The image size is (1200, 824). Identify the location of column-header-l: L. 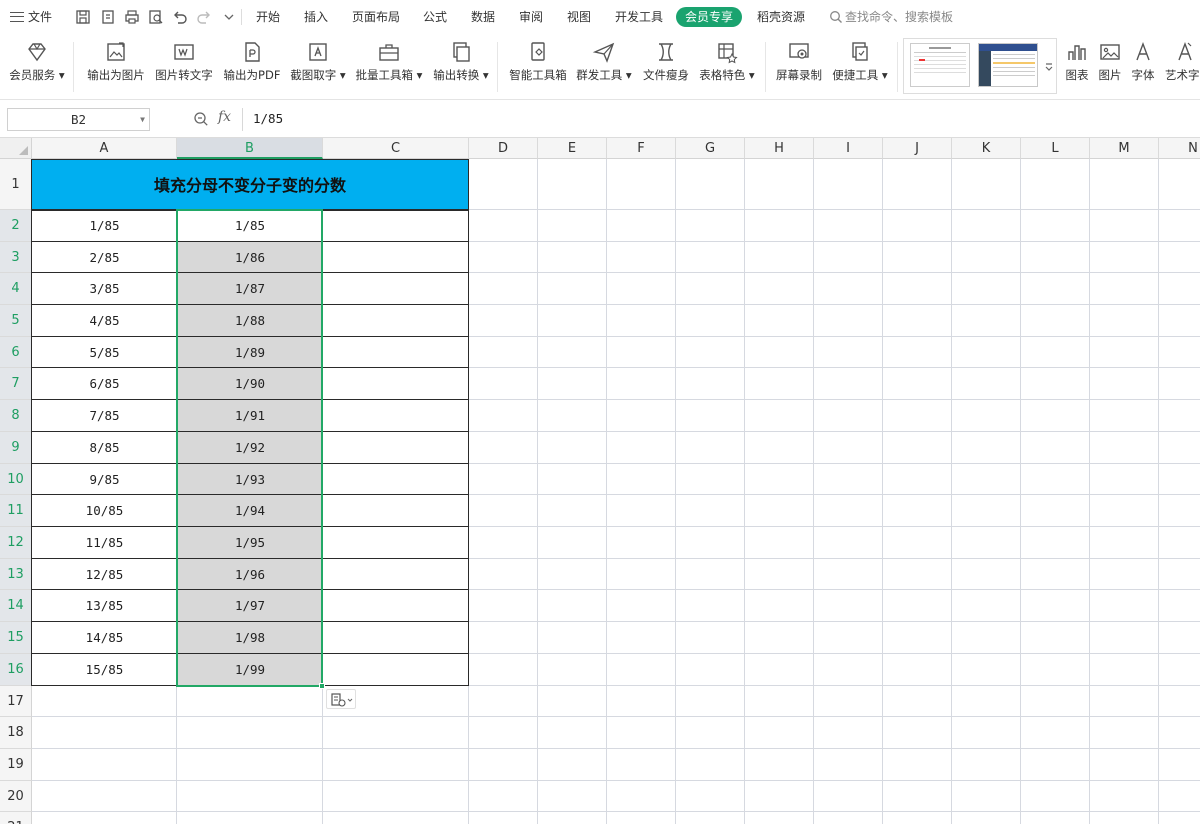
(1055, 148).